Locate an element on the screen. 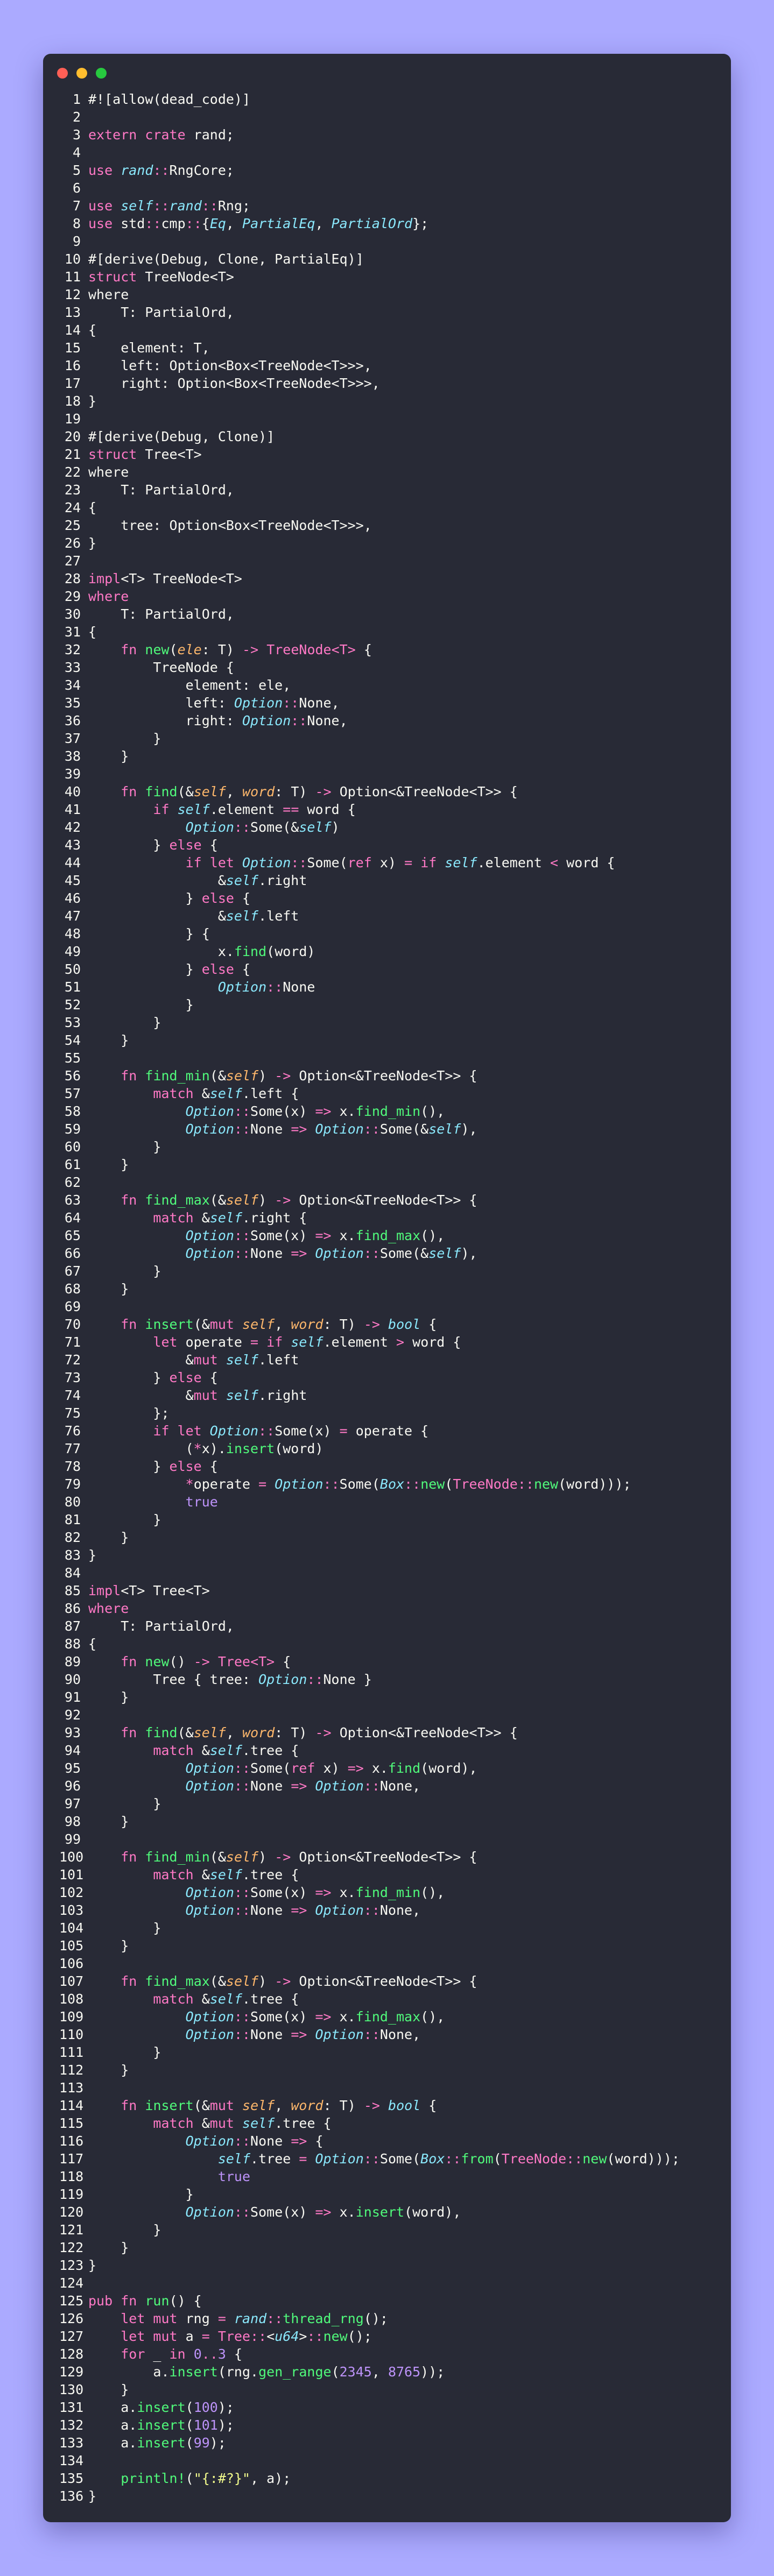  code-token: : T) is located at coordinates (343, 1324).